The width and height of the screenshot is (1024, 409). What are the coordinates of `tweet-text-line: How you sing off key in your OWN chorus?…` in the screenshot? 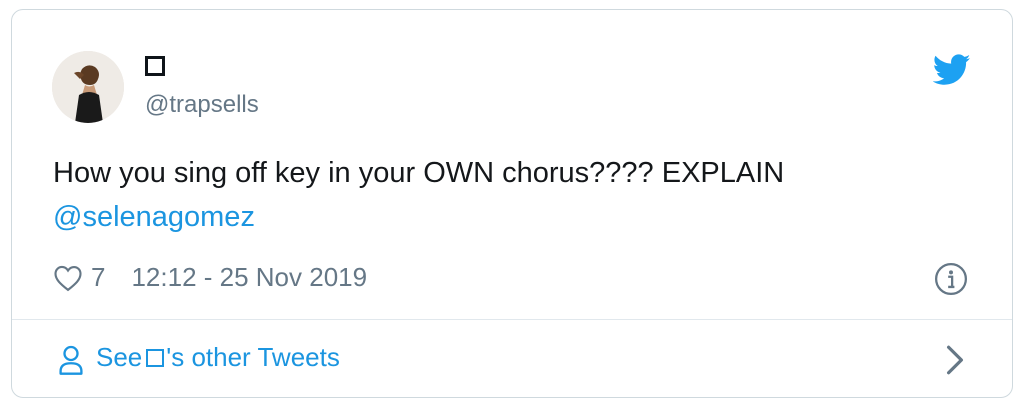 It's located at (419, 173).